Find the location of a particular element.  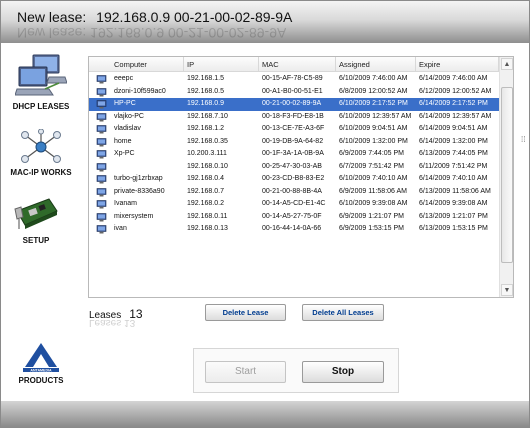

scroll-up-arrow-icon: ▲ is located at coordinates (507, 64).